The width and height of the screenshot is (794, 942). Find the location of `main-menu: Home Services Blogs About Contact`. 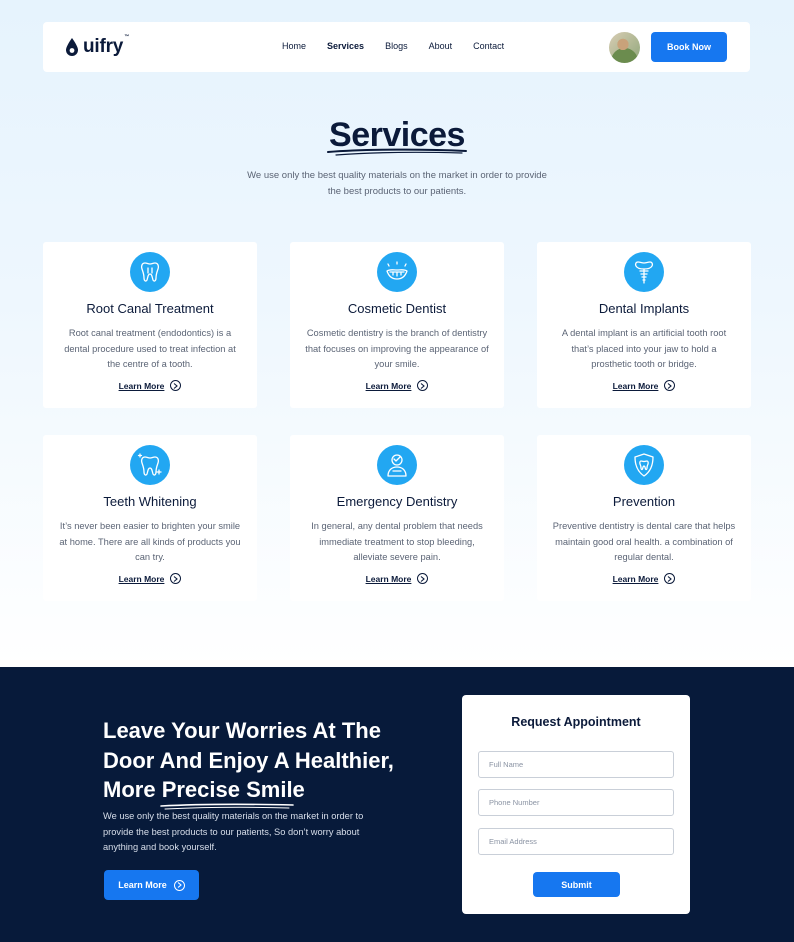

main-menu: Home Services Blogs About Contact is located at coordinates (403, 46).